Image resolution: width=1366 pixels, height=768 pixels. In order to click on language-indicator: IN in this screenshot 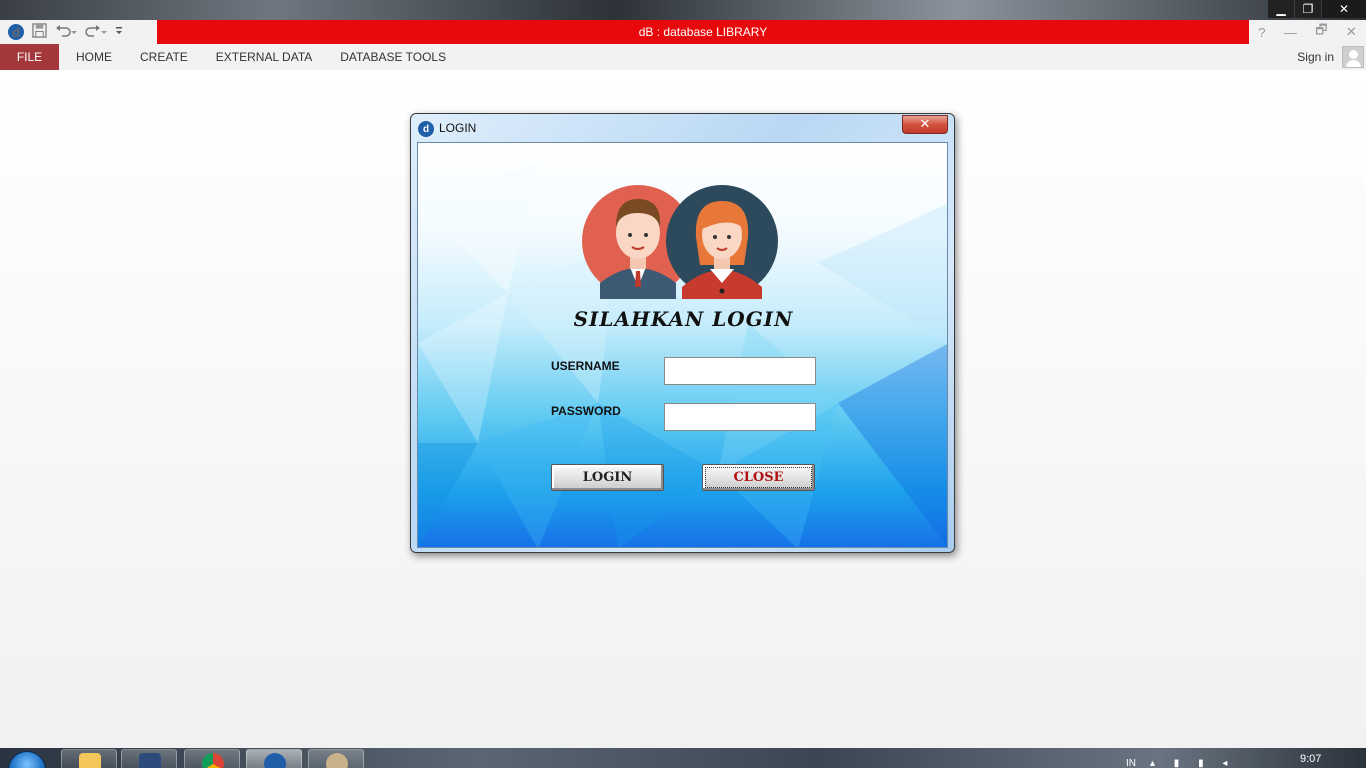, I will do `click(1131, 763)`.